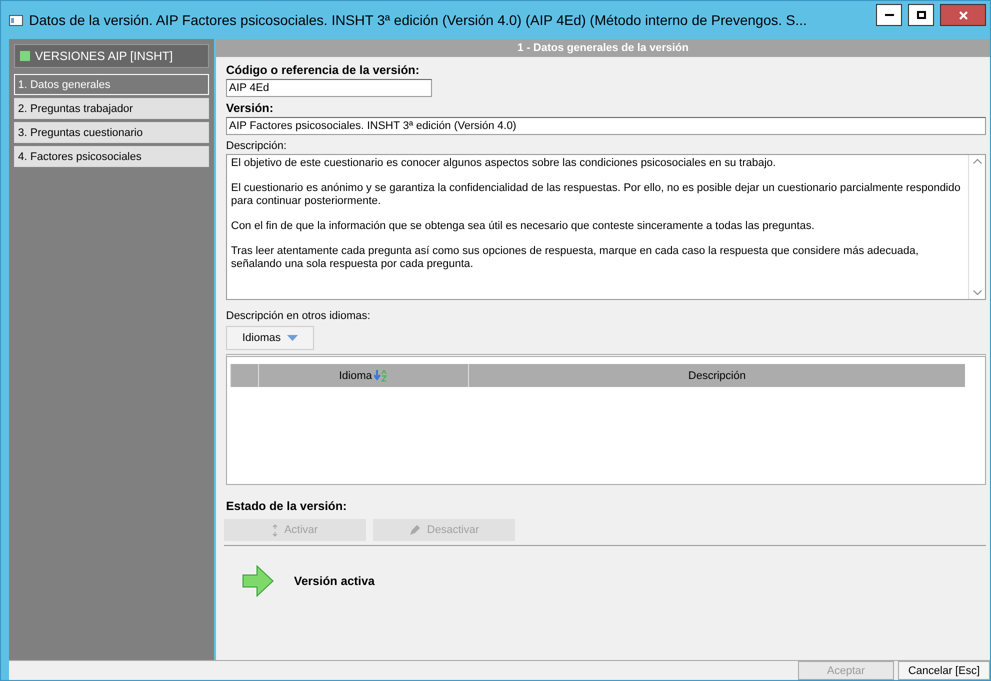 This screenshot has width=991, height=681. Describe the element at coordinates (363, 375) in the screenshot. I see `column-header: Idioma` at that location.